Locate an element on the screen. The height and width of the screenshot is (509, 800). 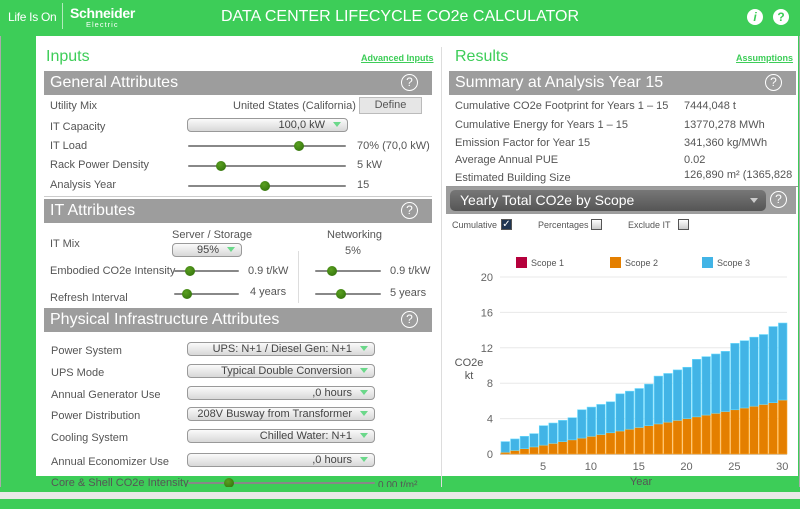
summary-header: Summary at Analysis Year 15 ? is located at coordinates (622, 83).